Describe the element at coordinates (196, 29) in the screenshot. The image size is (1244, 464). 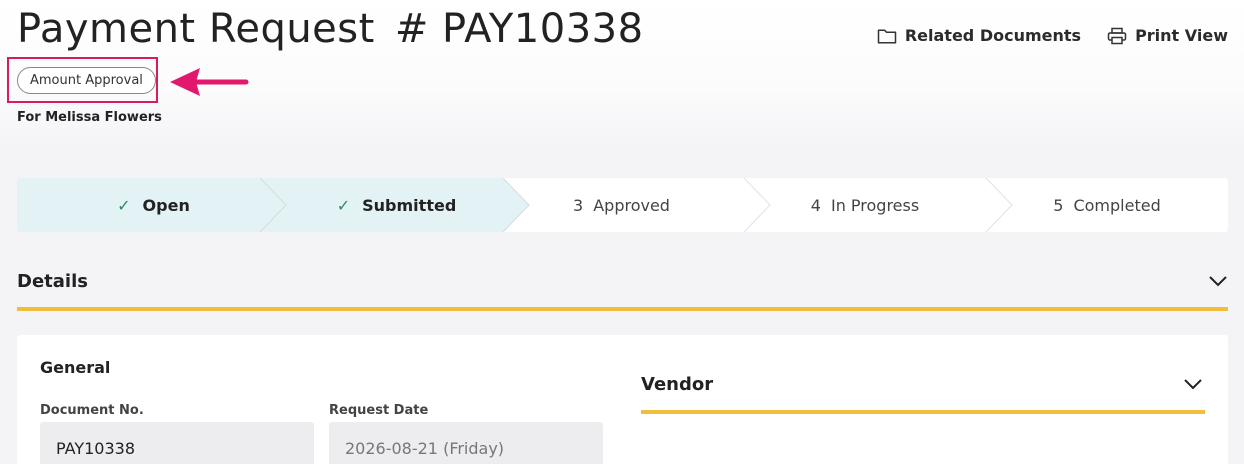
I see `page-title-text: Payment Request` at that location.